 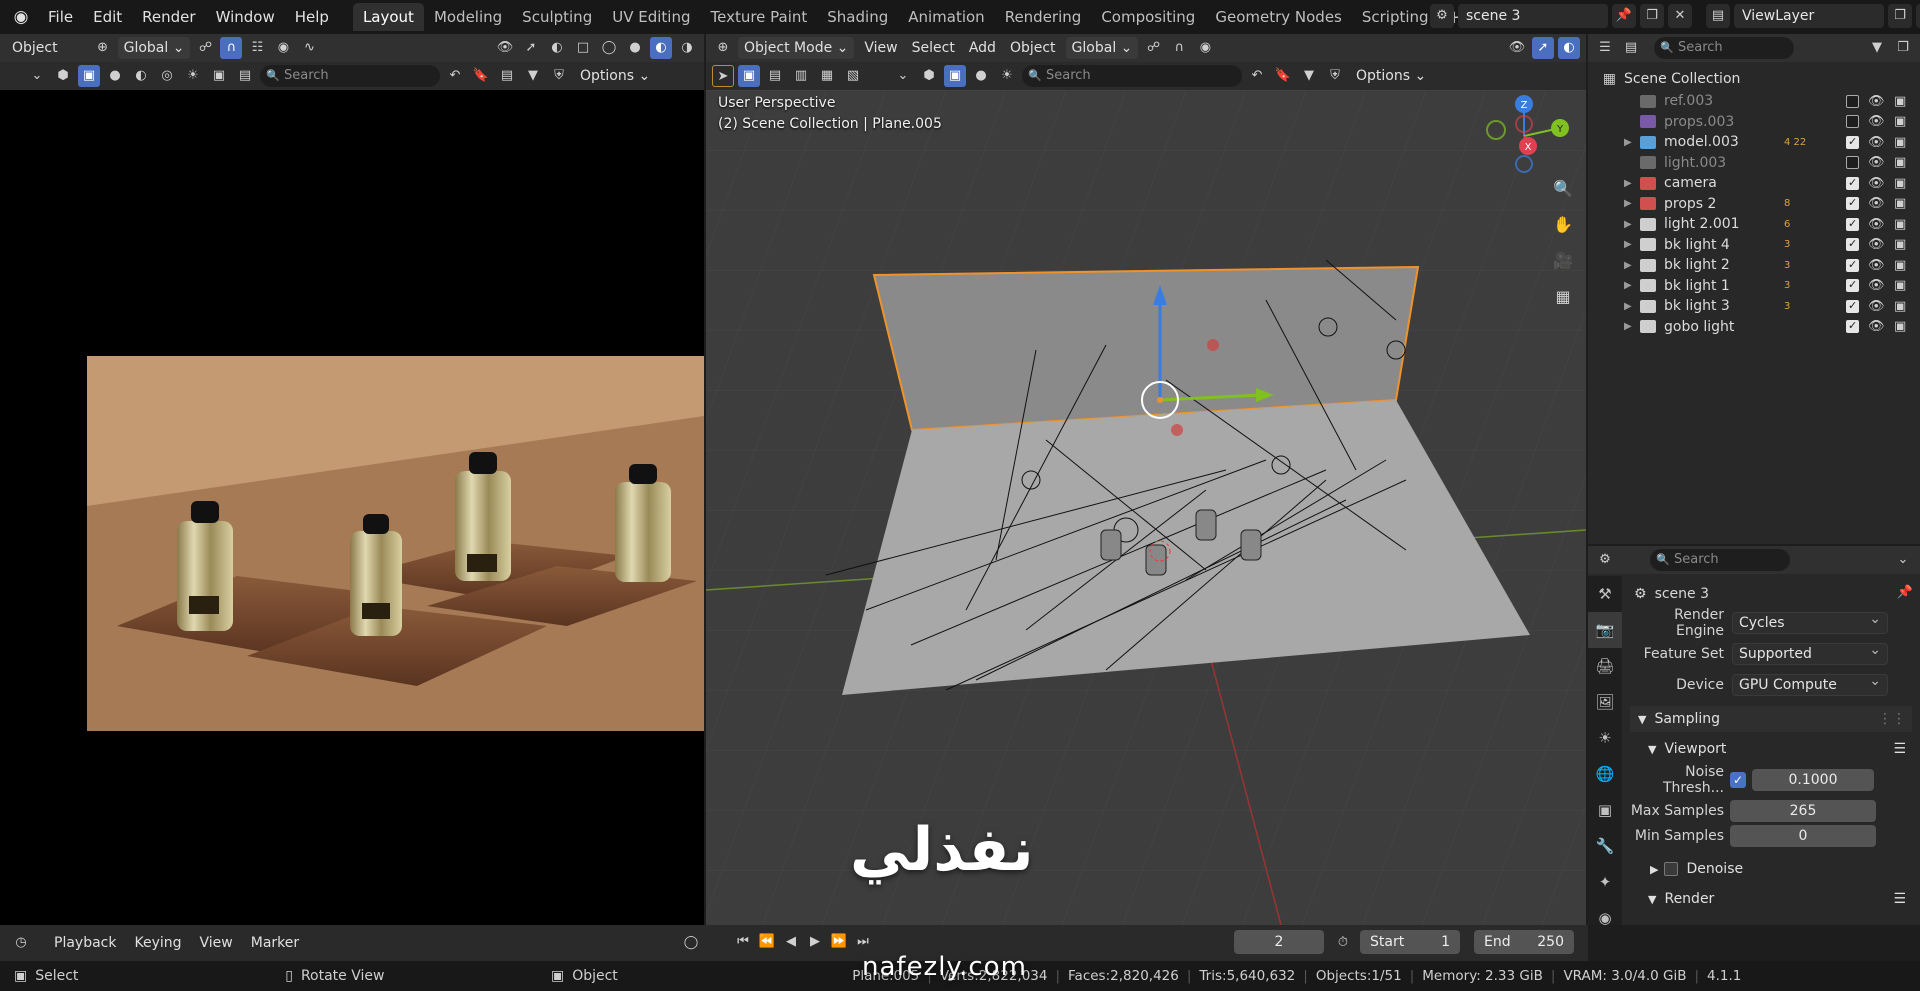 What do you see at coordinates (1754, 78) in the screenshot?
I see `scene-collection-row: ▦ Scene Collection` at bounding box center [1754, 78].